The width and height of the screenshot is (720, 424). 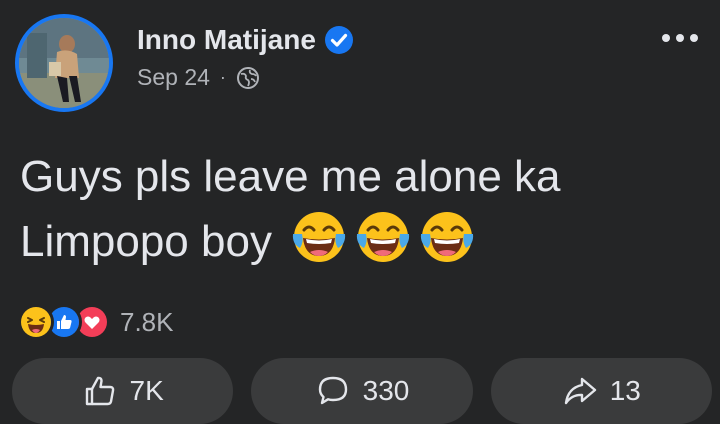 I want to click on post-text-line2-container: Limpopo boy, so click(x=360, y=240).